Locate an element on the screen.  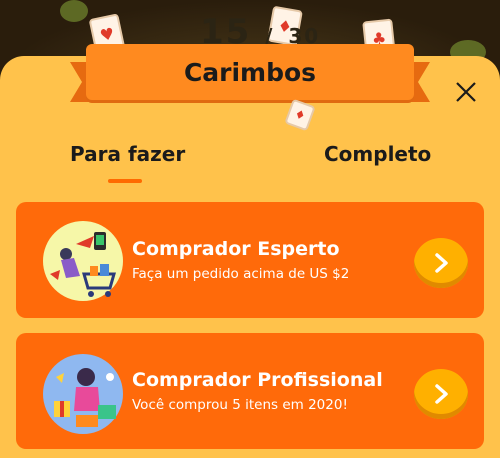
background-decoration is located at coordinates (74, 11).